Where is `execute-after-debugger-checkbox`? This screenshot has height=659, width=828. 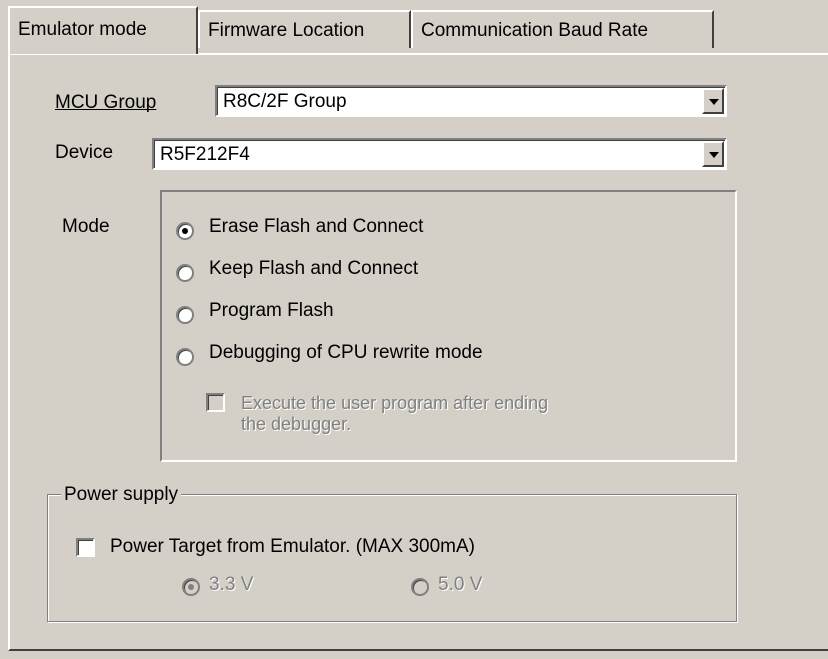
execute-after-debugger-checkbox is located at coordinates (215, 402).